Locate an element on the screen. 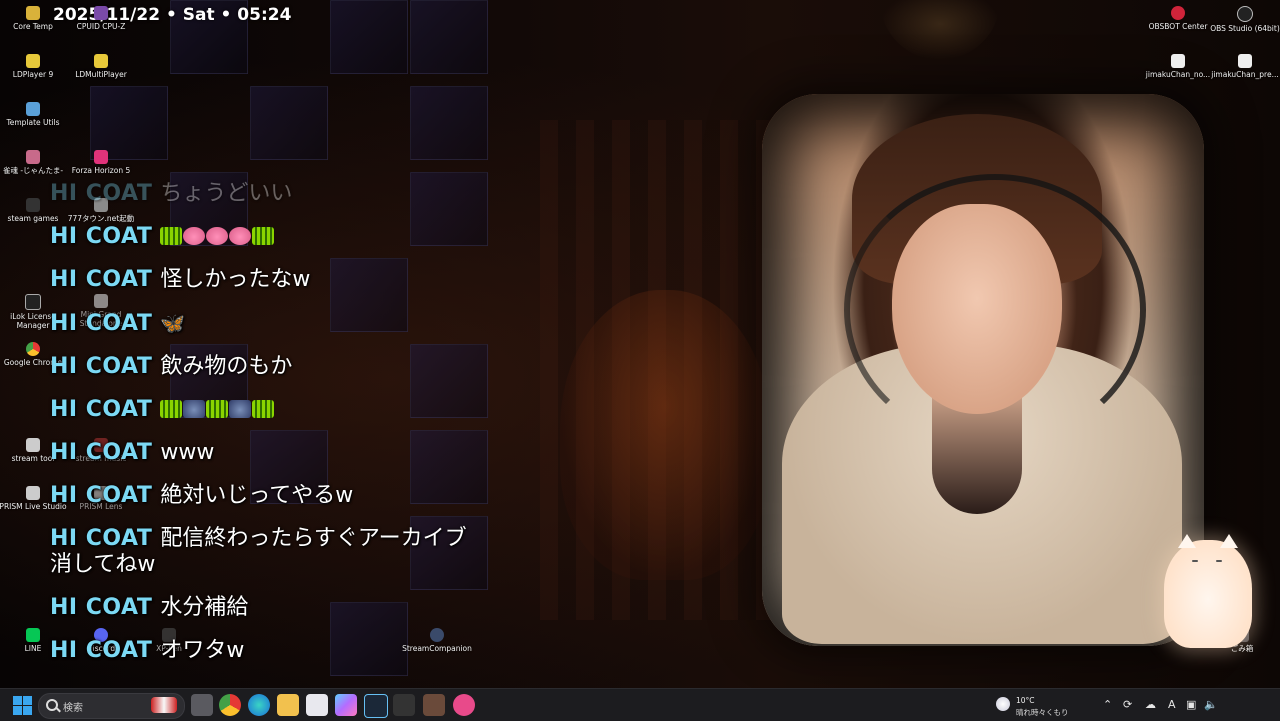 The width and height of the screenshot is (1280, 721). desktop-icon-template-utils: Template Utils is located at coordinates (34, 114).